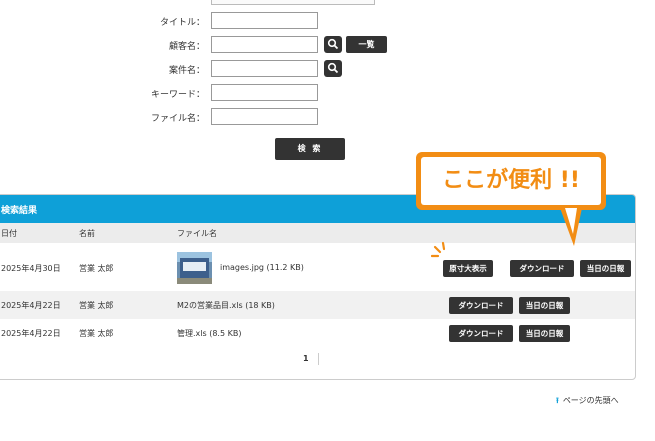 This screenshot has width=655, height=441. I want to click on filename-input, so click(264, 116).